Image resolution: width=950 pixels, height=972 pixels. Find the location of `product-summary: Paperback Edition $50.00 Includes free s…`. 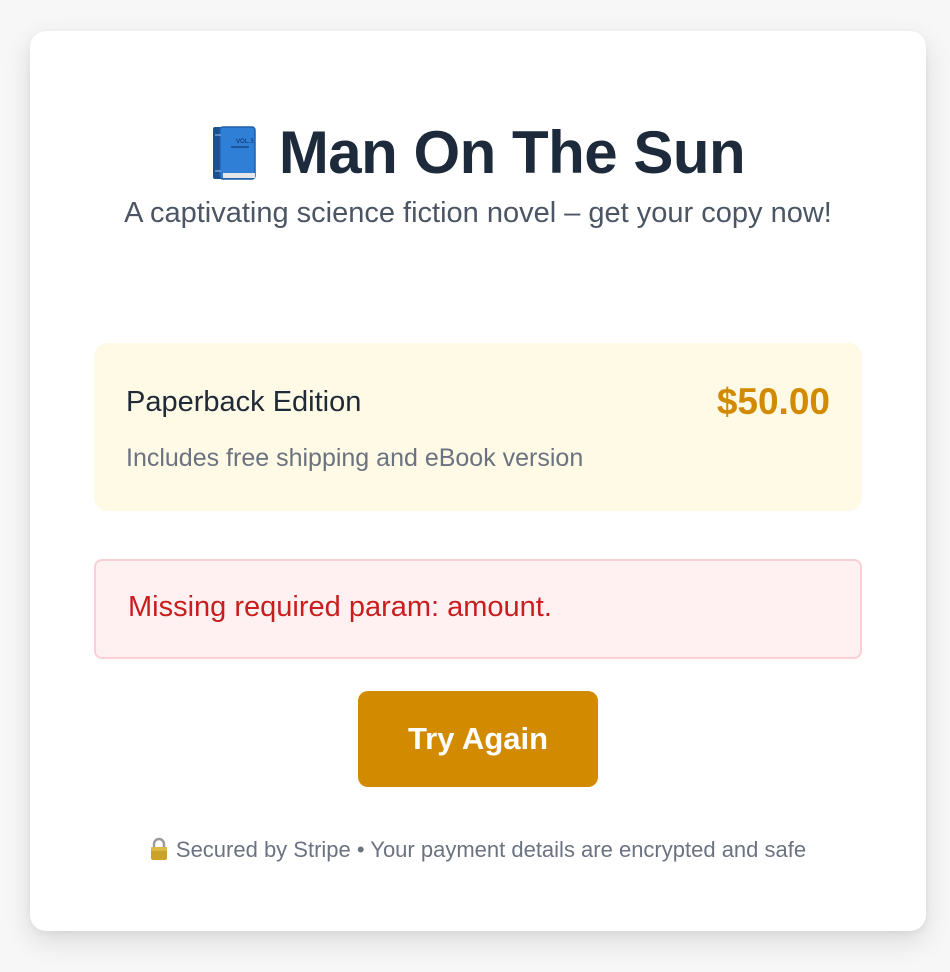

product-summary: Paperback Edition $50.00 Includes free s… is located at coordinates (478, 427).